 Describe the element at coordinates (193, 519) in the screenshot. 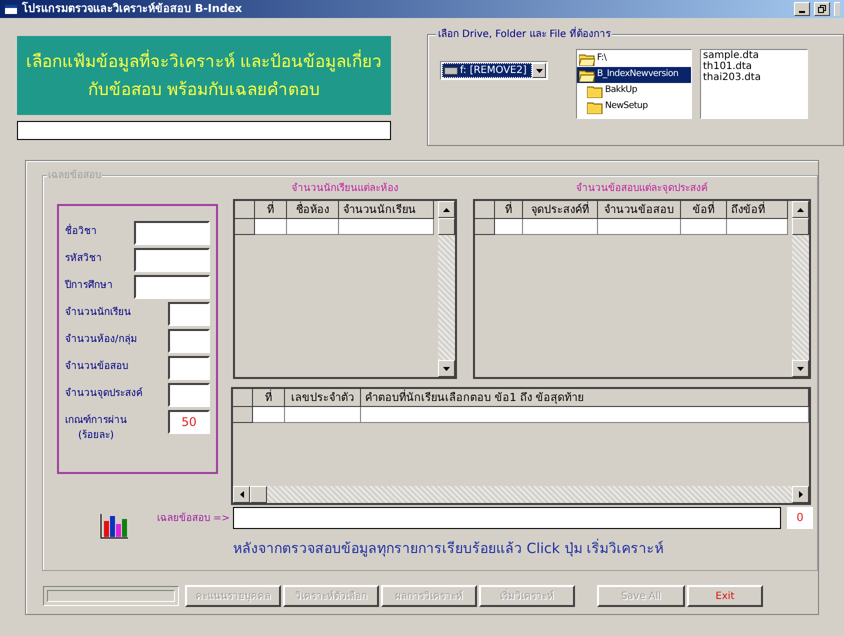

I see `answer-key-label: เฉลยข้อสอบ =>` at that location.